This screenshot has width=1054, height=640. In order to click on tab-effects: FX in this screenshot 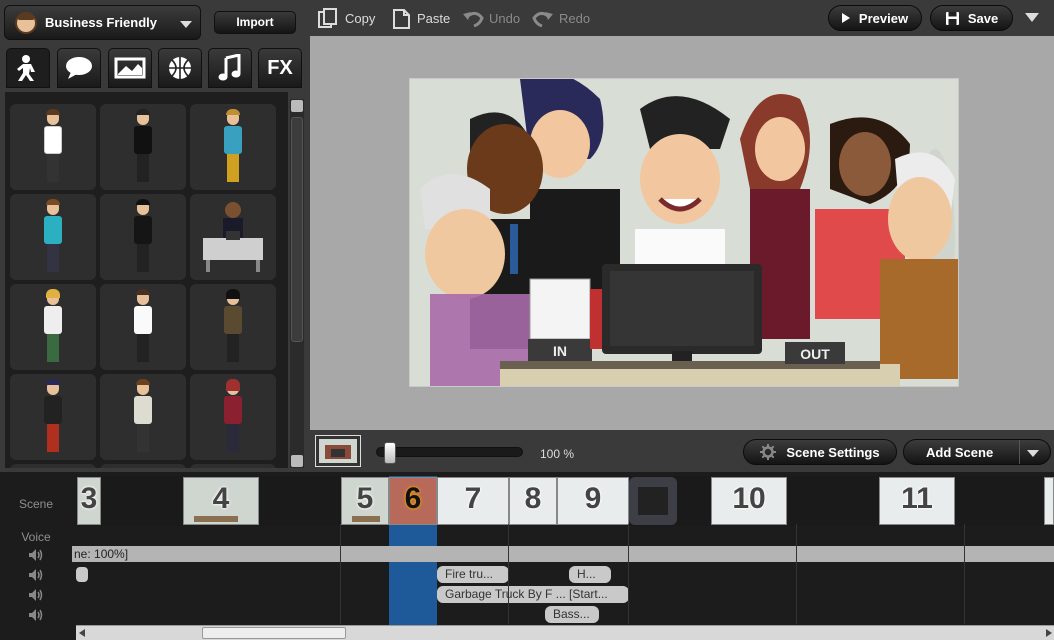, I will do `click(280, 68)`.